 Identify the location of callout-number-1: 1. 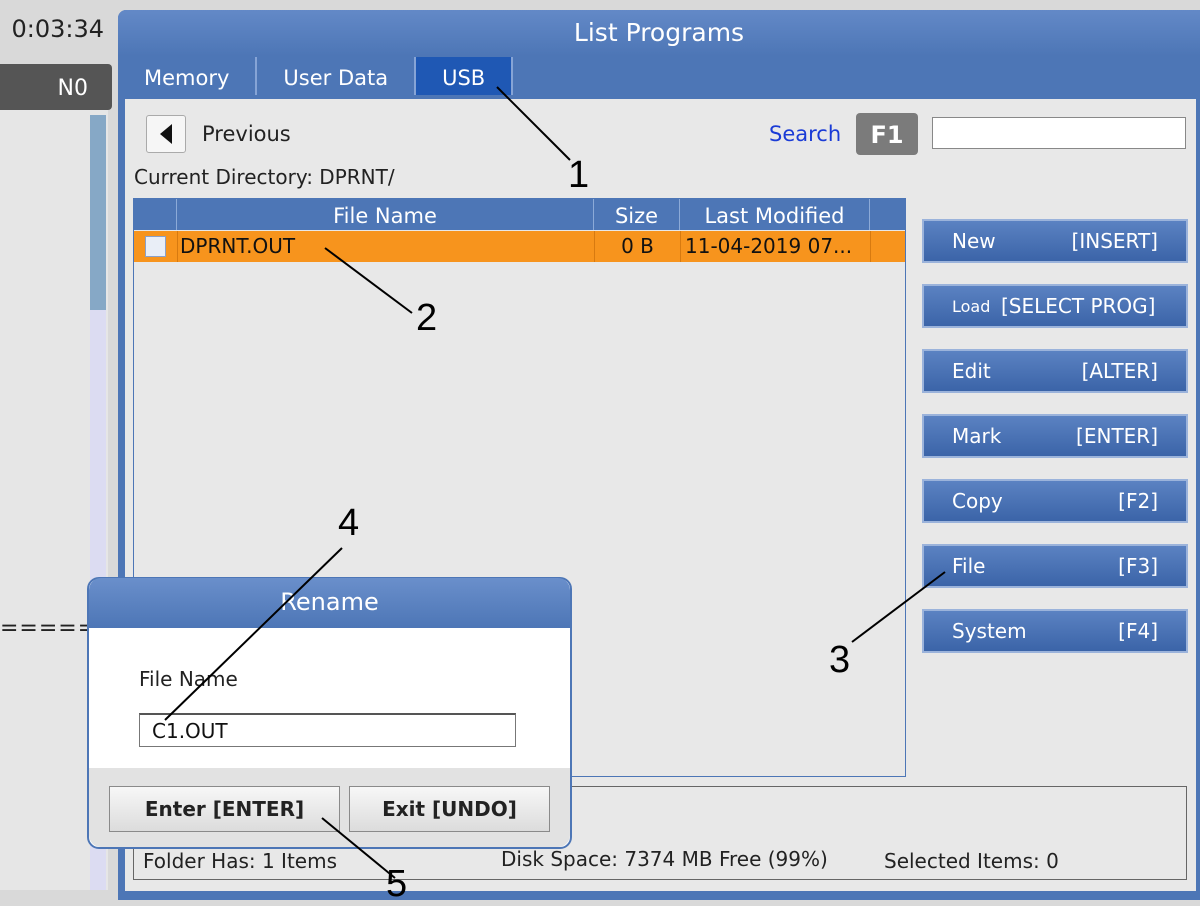
(579, 175).